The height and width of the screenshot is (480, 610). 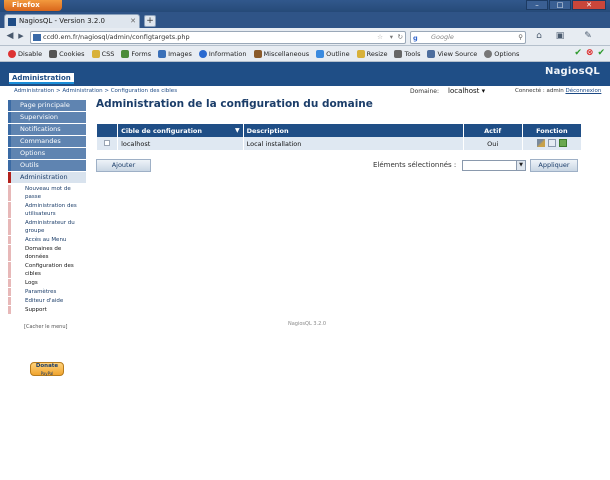 I want to click on page-footer: NagiosQL 3.2.0, so click(x=307, y=324).